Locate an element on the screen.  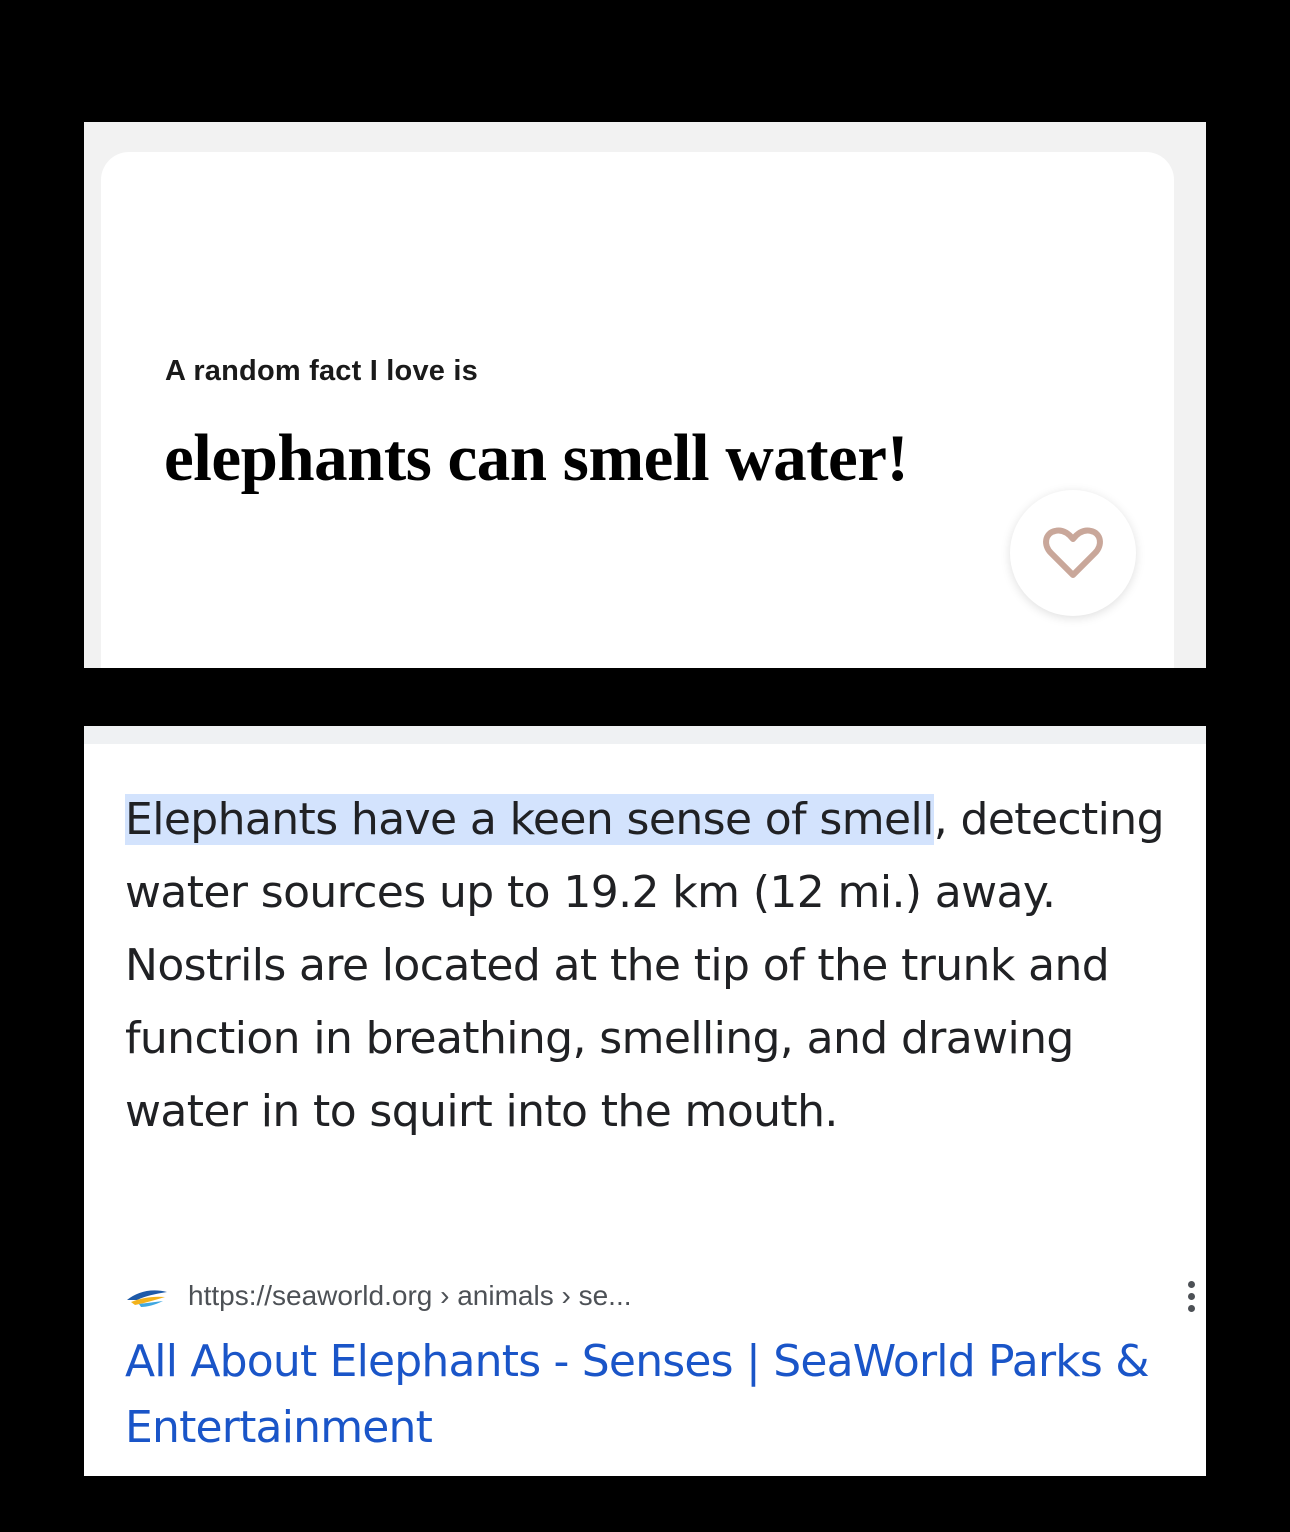
prompt-answer: elephants can smell water! is located at coordinates (536, 458).